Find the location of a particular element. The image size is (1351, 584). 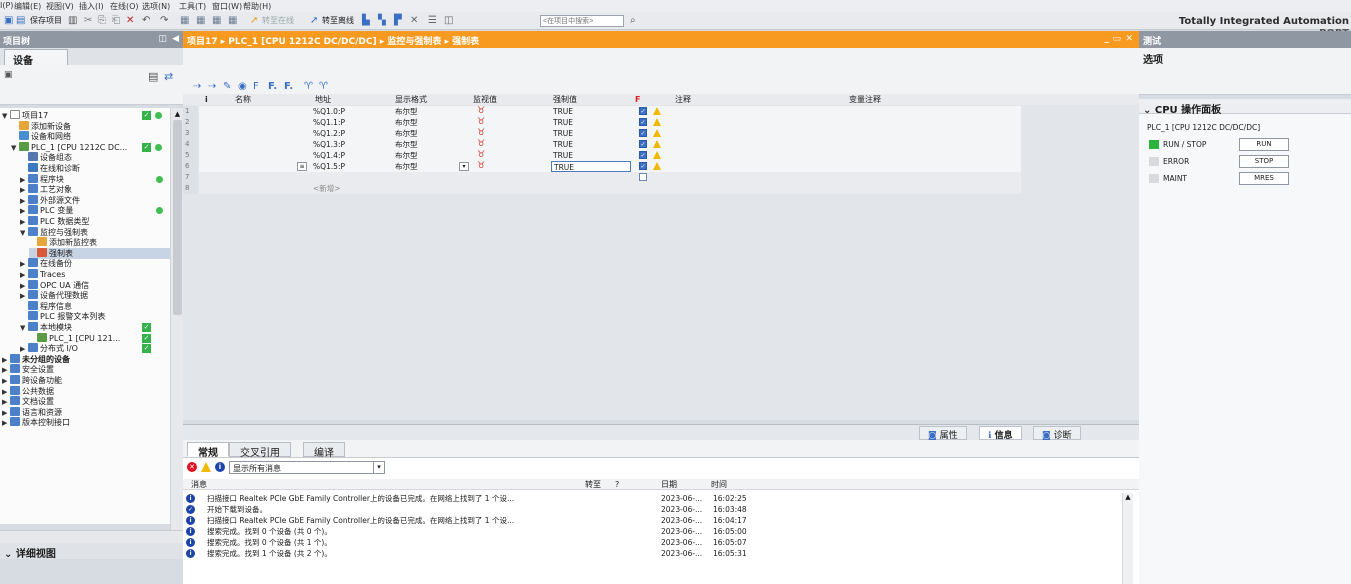

tree-item: ▶ PLC 数据类型 is located at coordinates (95, 221).